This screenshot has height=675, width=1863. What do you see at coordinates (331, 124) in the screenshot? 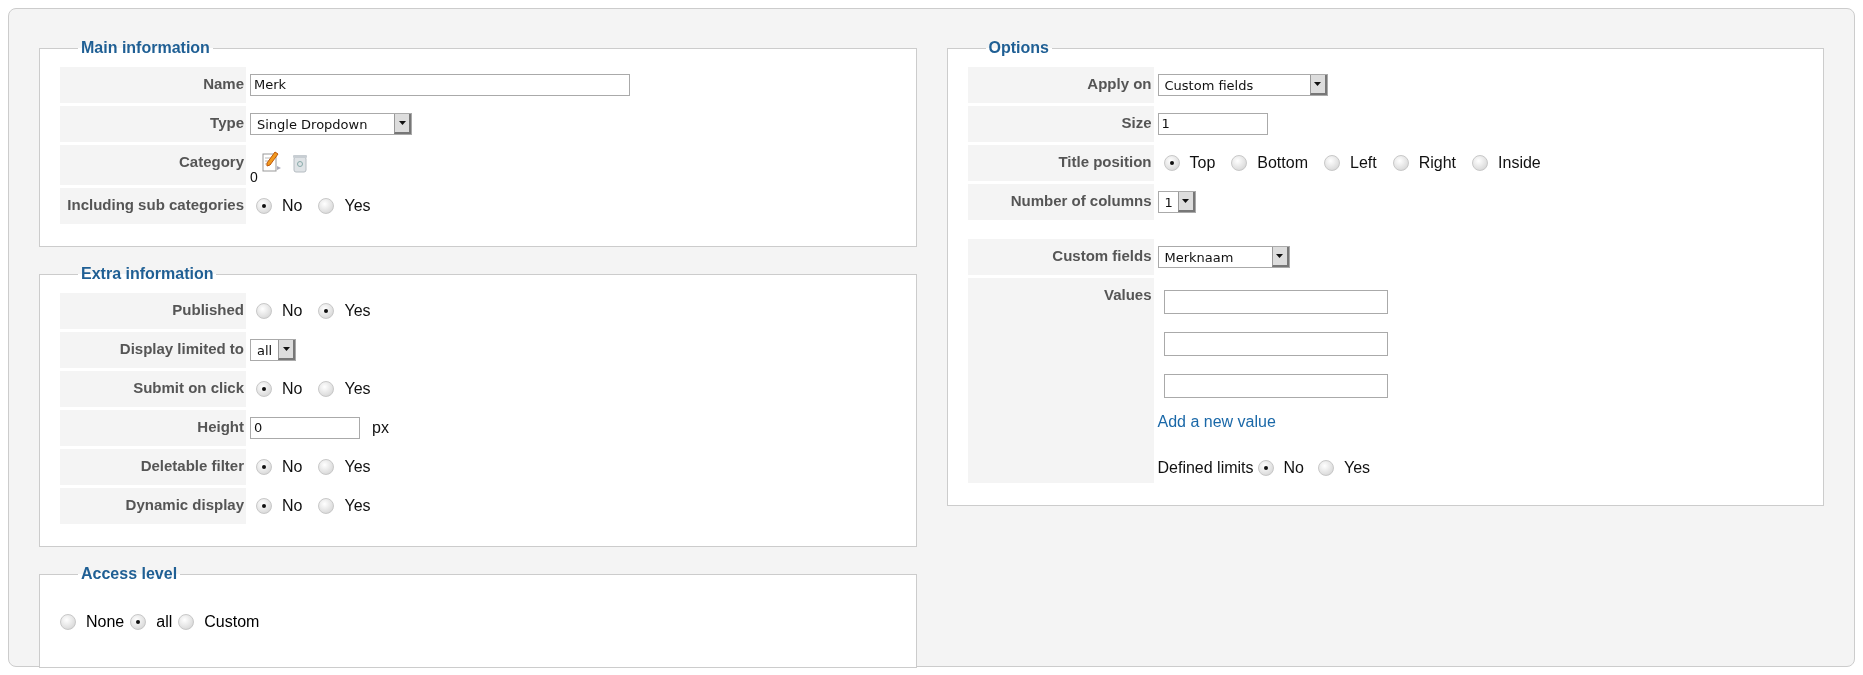
I see `dropdown: Single Dropdown` at bounding box center [331, 124].